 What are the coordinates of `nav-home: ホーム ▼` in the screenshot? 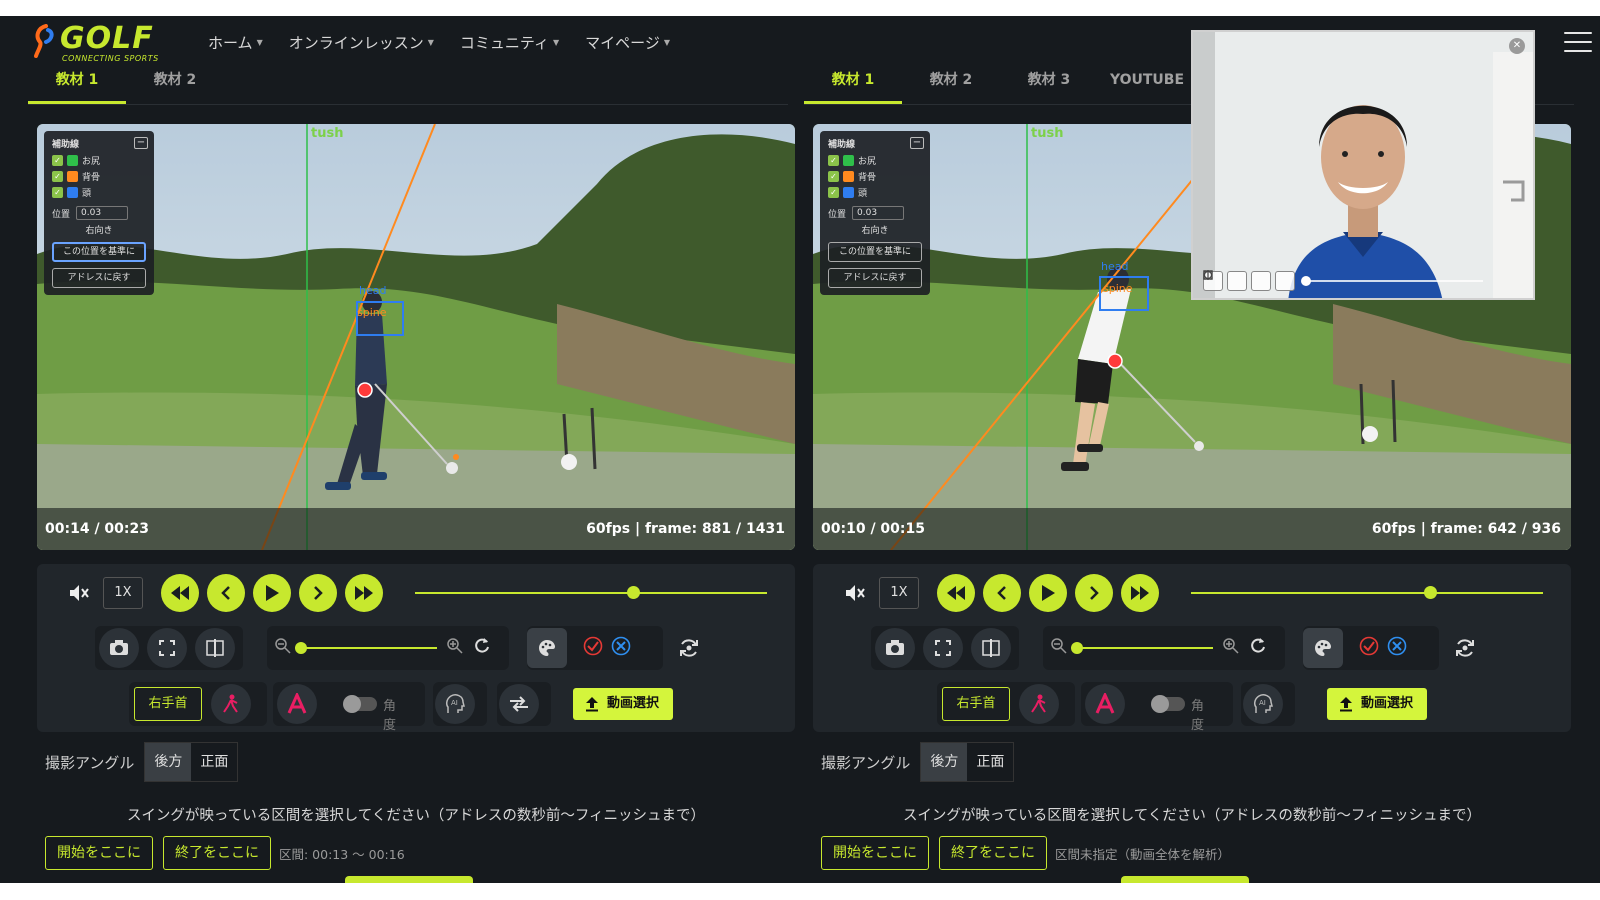 It's located at (235, 42).